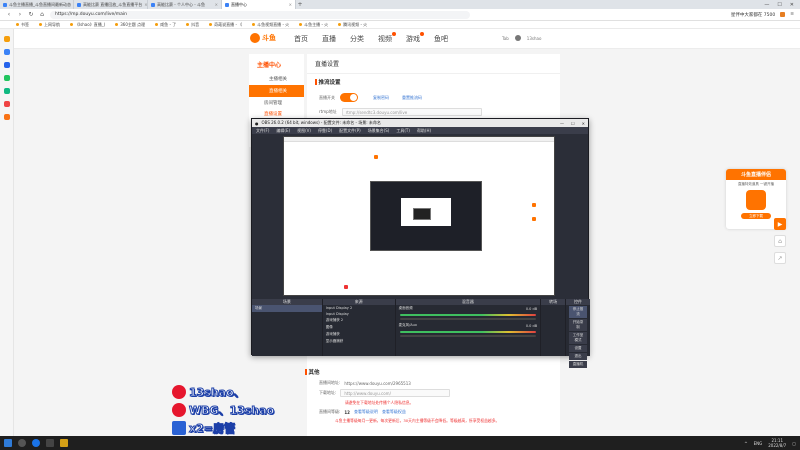 This screenshot has width=800, height=450. I want to click on clock: 21:11 2022/8/7, so click(777, 443).